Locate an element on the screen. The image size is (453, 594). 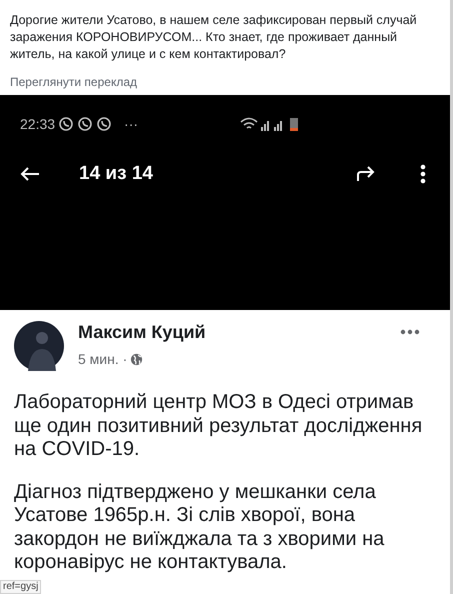
share-arrow-icon is located at coordinates (366, 174).